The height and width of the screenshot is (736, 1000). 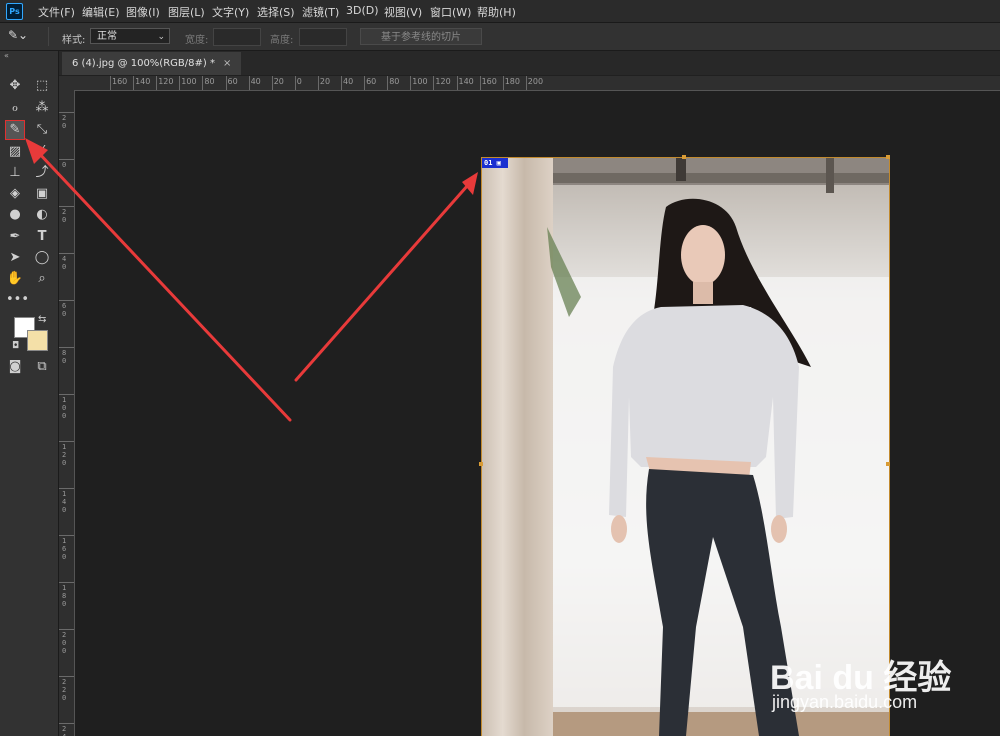 What do you see at coordinates (163, 285) in the screenshot?
I see `annotation-arrow-to-tool` at bounding box center [163, 285].